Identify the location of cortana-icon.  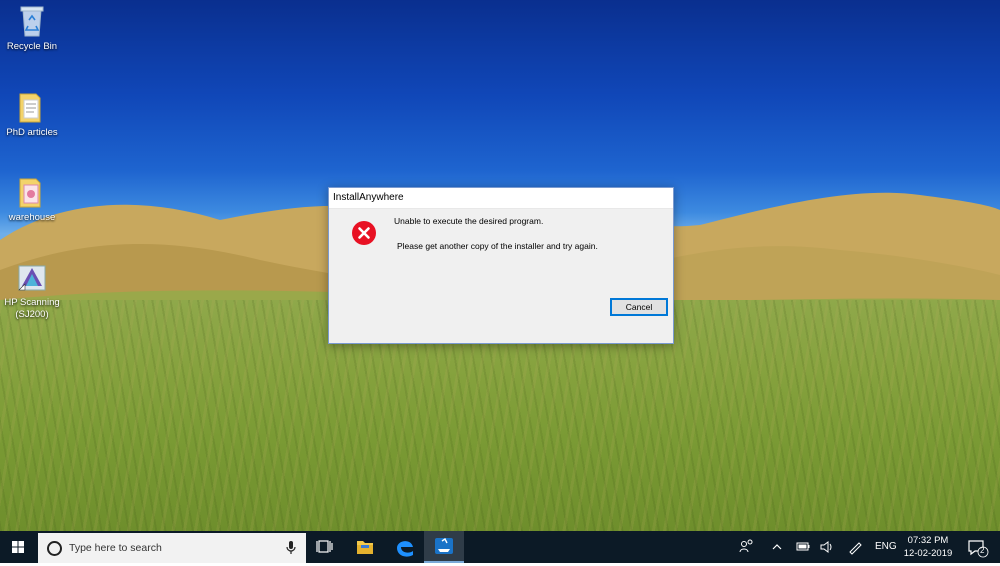
(54, 548).